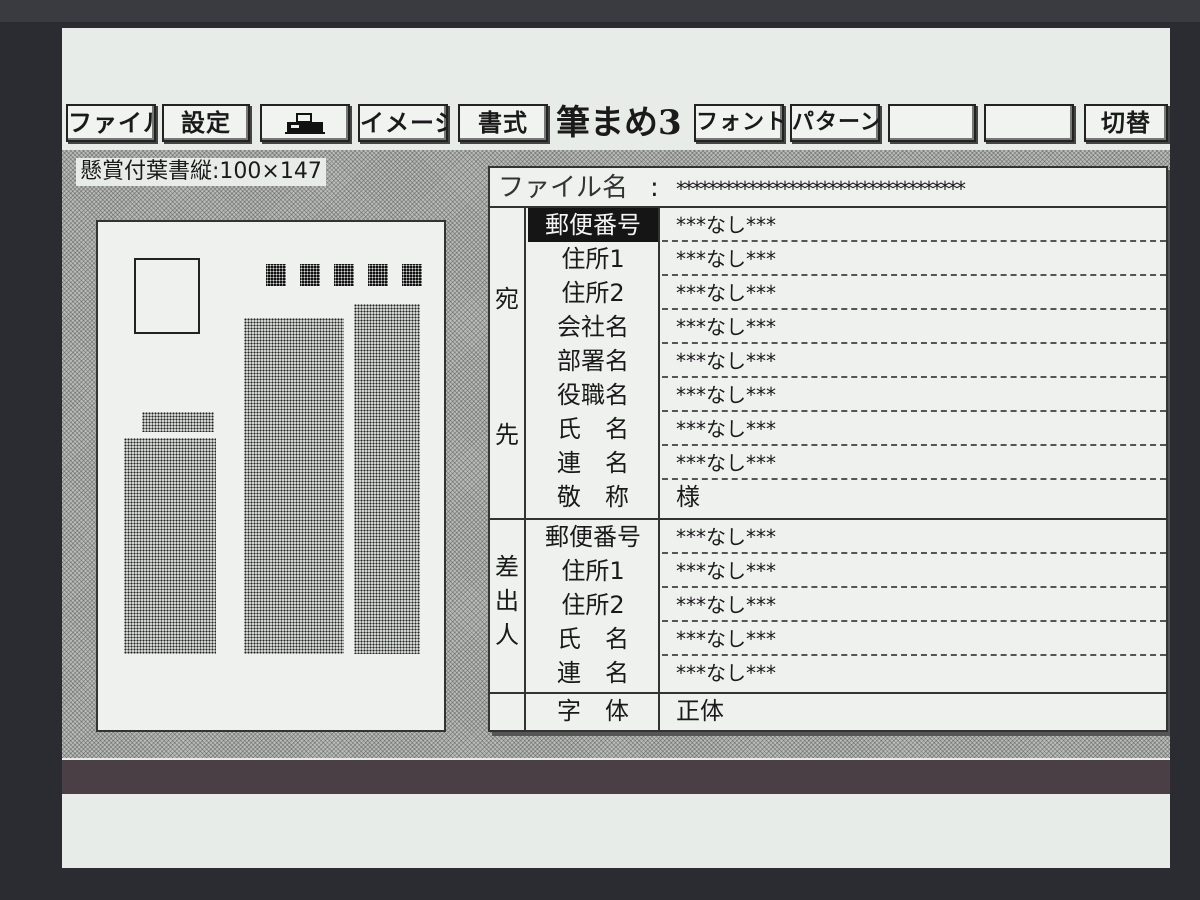  I want to click on row-label: 敬 称, so click(593, 497).